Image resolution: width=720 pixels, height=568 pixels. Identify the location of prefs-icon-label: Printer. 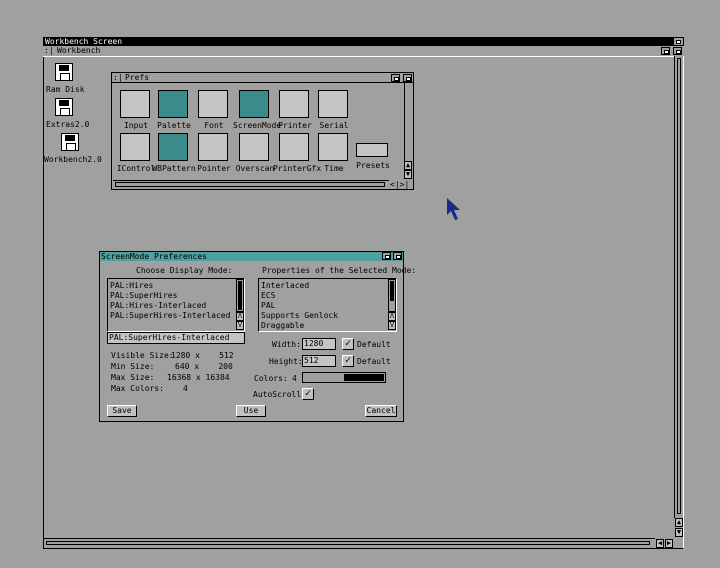
(295, 125).